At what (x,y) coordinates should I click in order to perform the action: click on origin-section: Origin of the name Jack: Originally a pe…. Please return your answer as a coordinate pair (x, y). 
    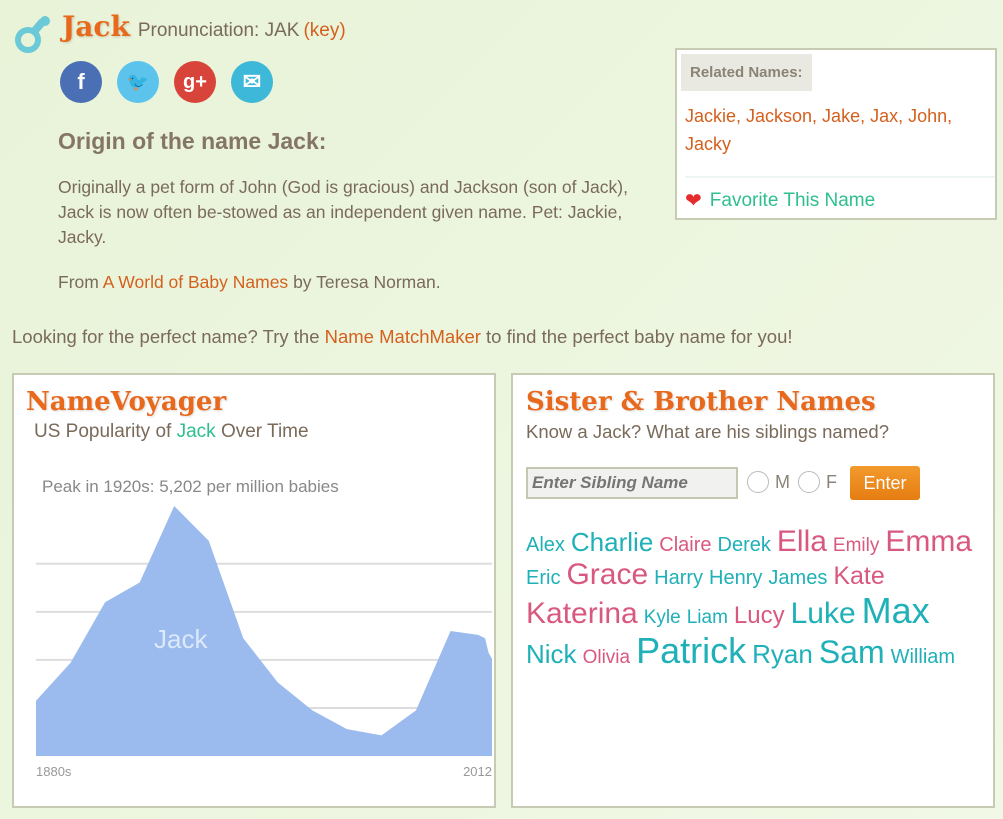
    Looking at the image, I should click on (358, 210).